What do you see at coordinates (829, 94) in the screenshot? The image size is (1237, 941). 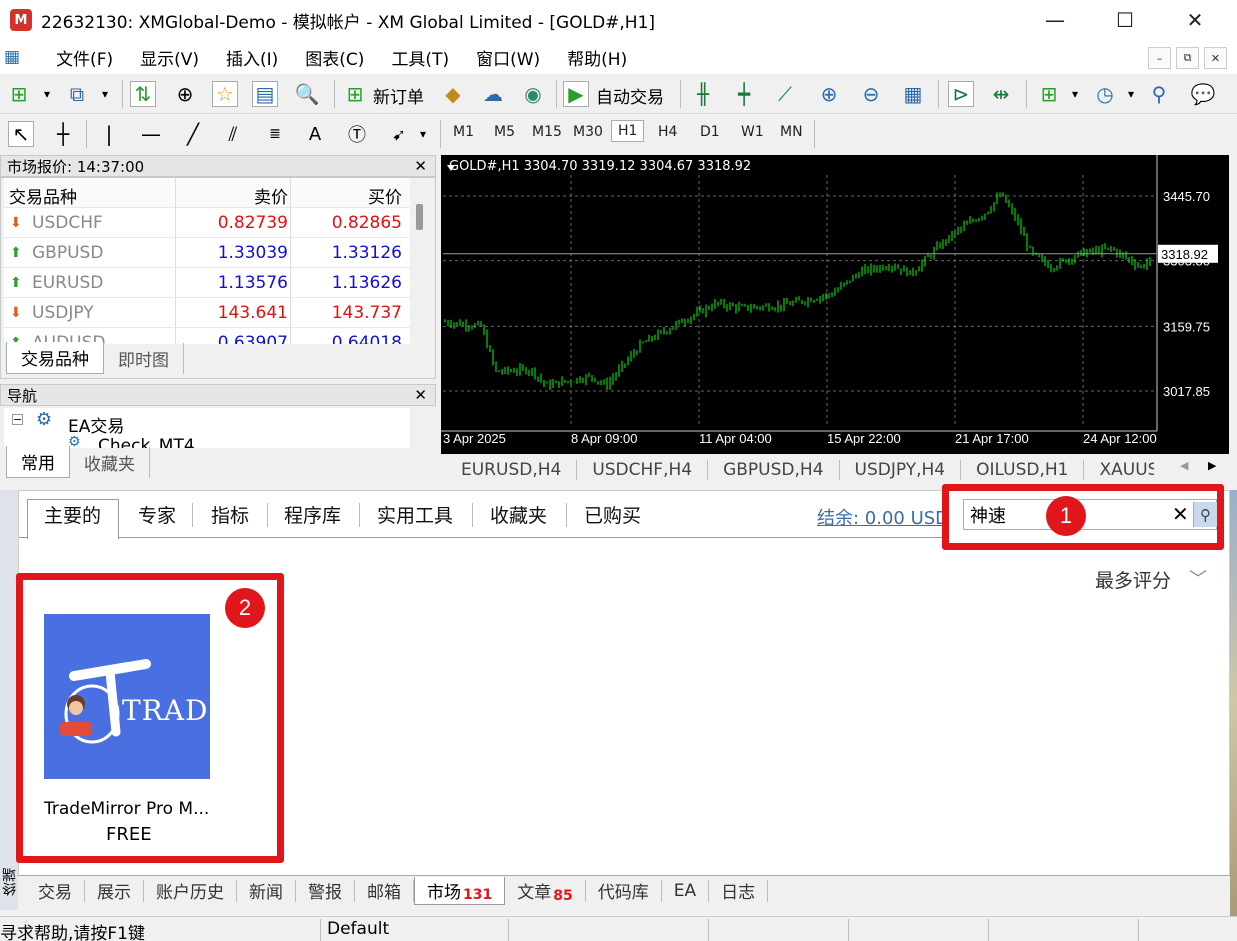 I see `zoom-in-icon: ⊕` at bounding box center [829, 94].